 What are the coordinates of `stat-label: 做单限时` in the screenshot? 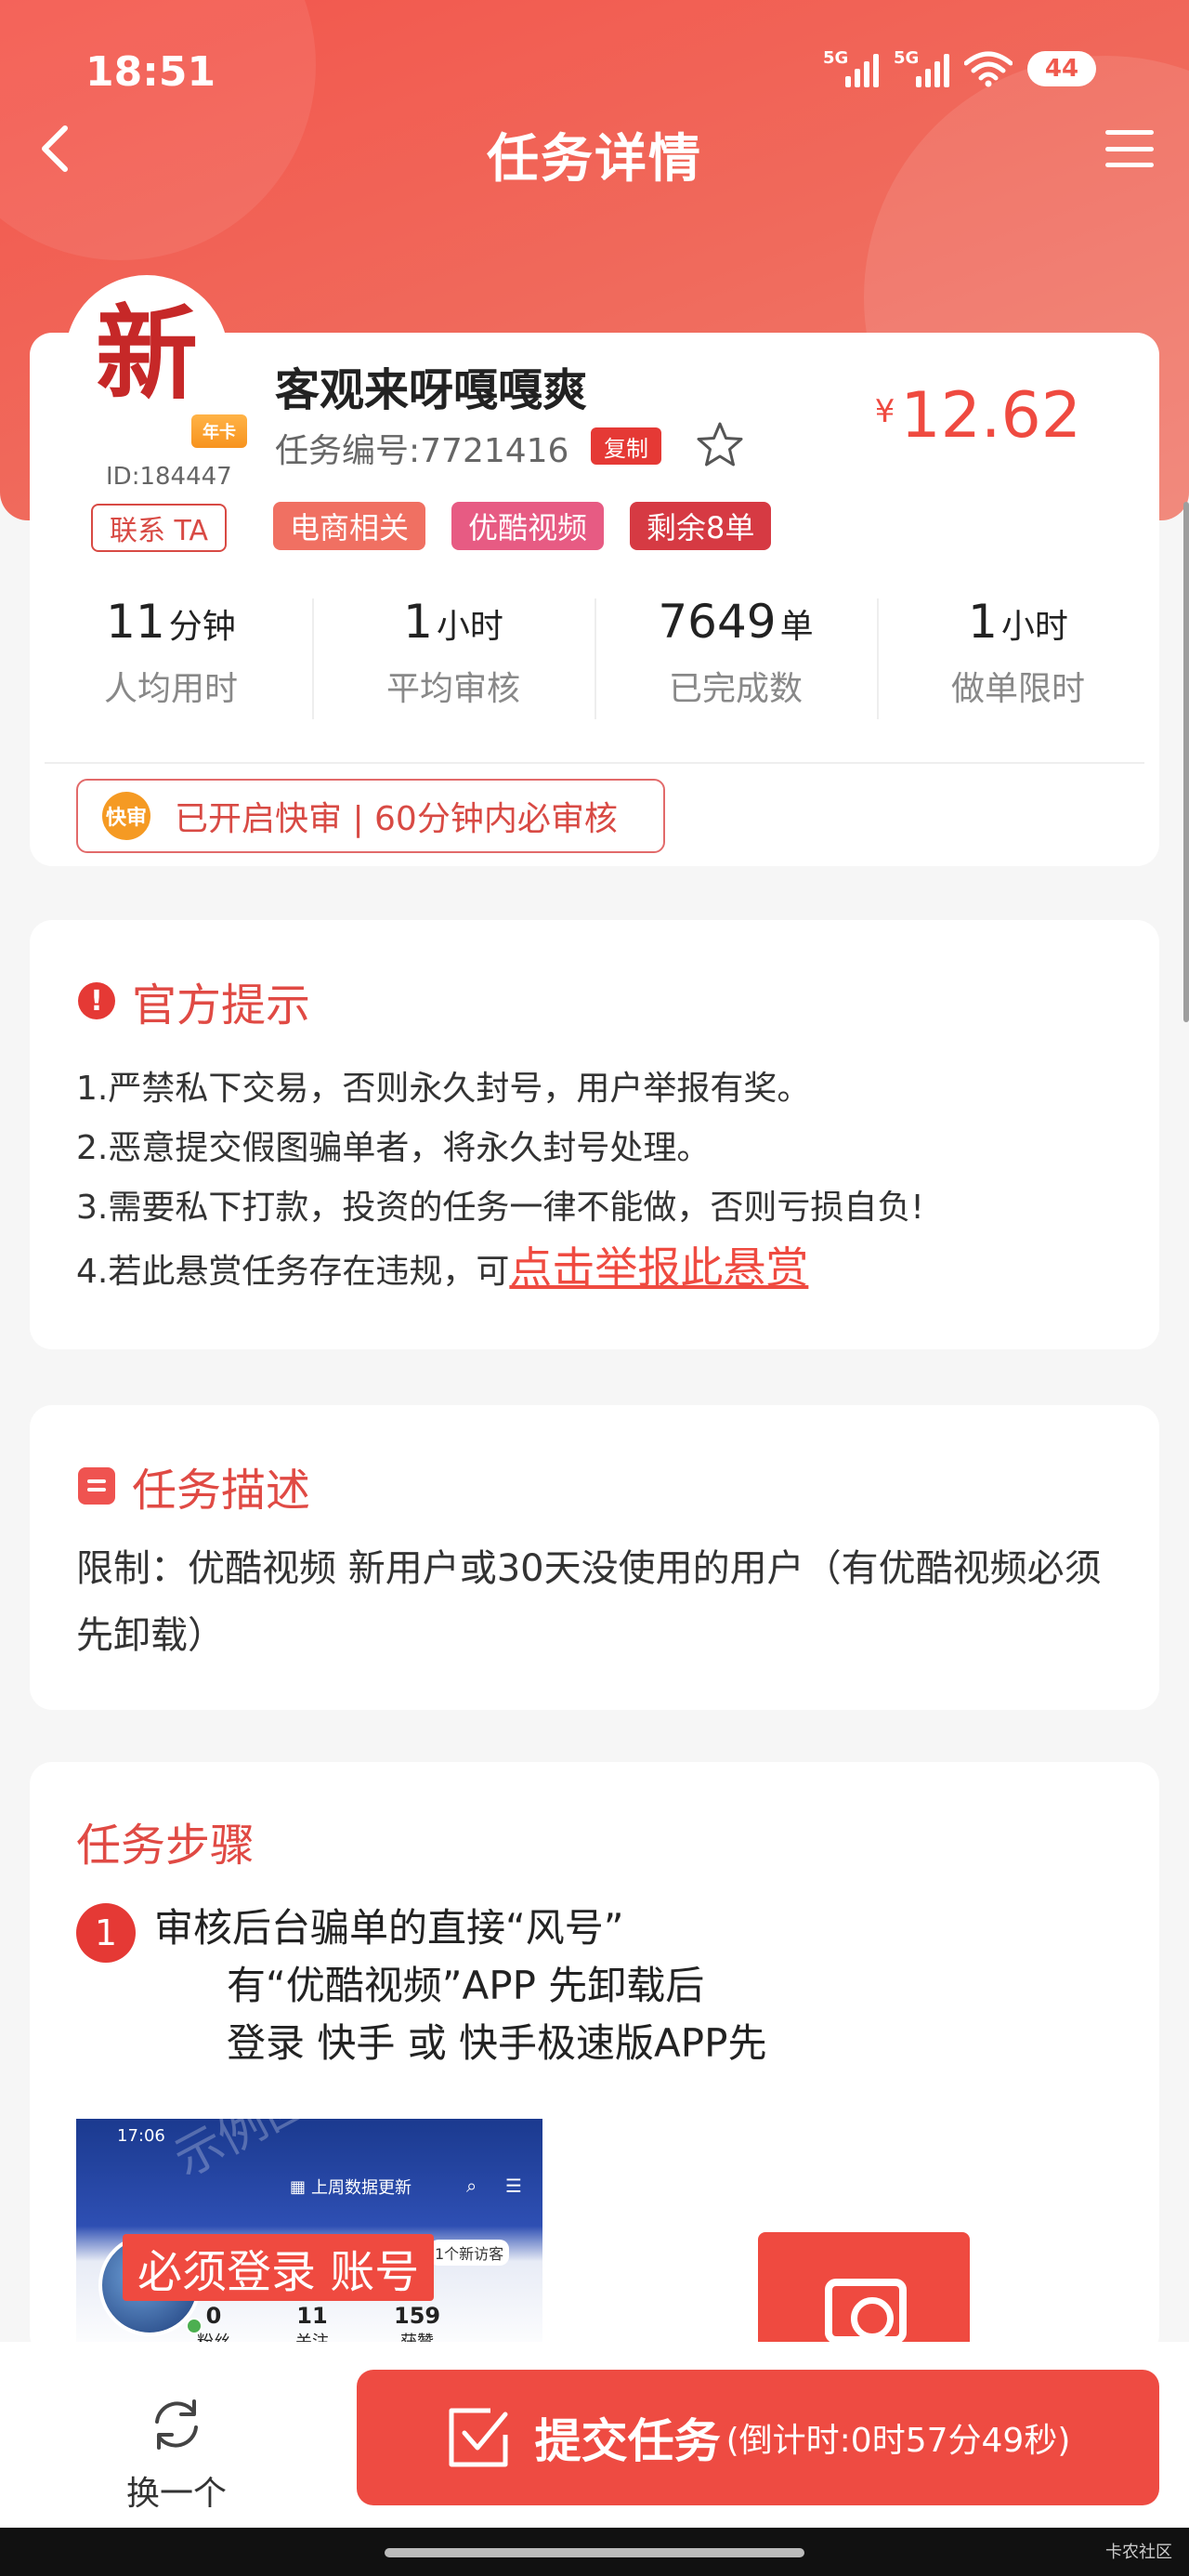 It's located at (1017, 689).